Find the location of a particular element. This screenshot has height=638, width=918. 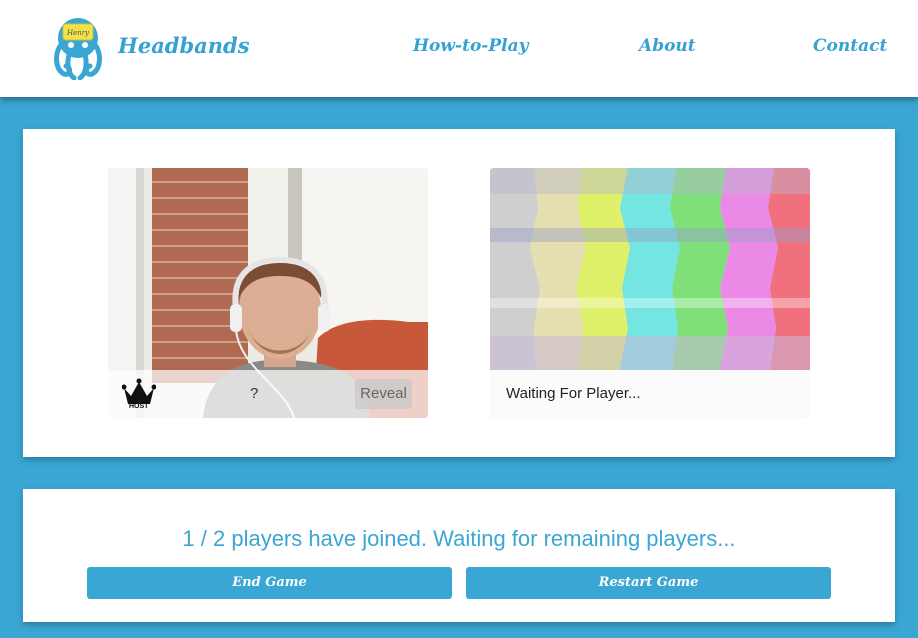

restart-game-button: Restart Game is located at coordinates (648, 583).